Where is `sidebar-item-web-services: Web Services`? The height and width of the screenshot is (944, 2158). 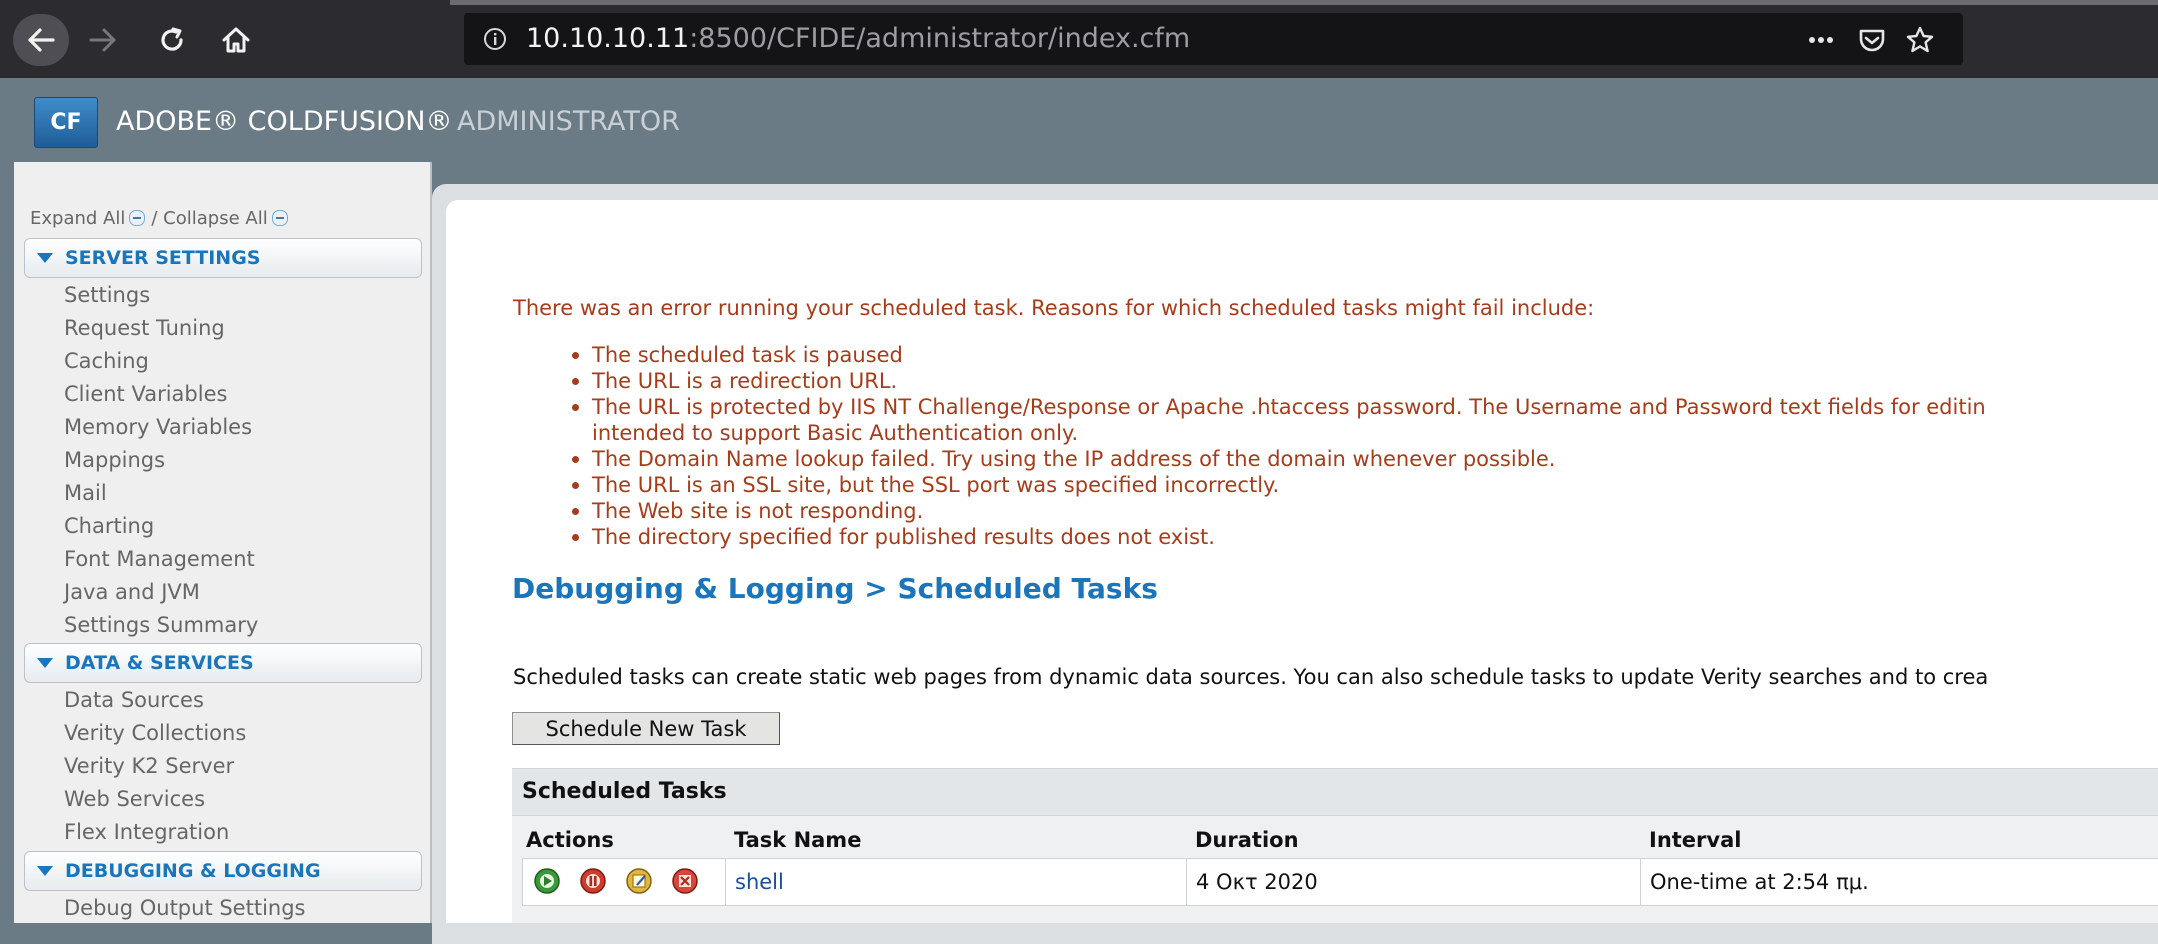
sidebar-item-web-services: Web Services is located at coordinates (134, 799).